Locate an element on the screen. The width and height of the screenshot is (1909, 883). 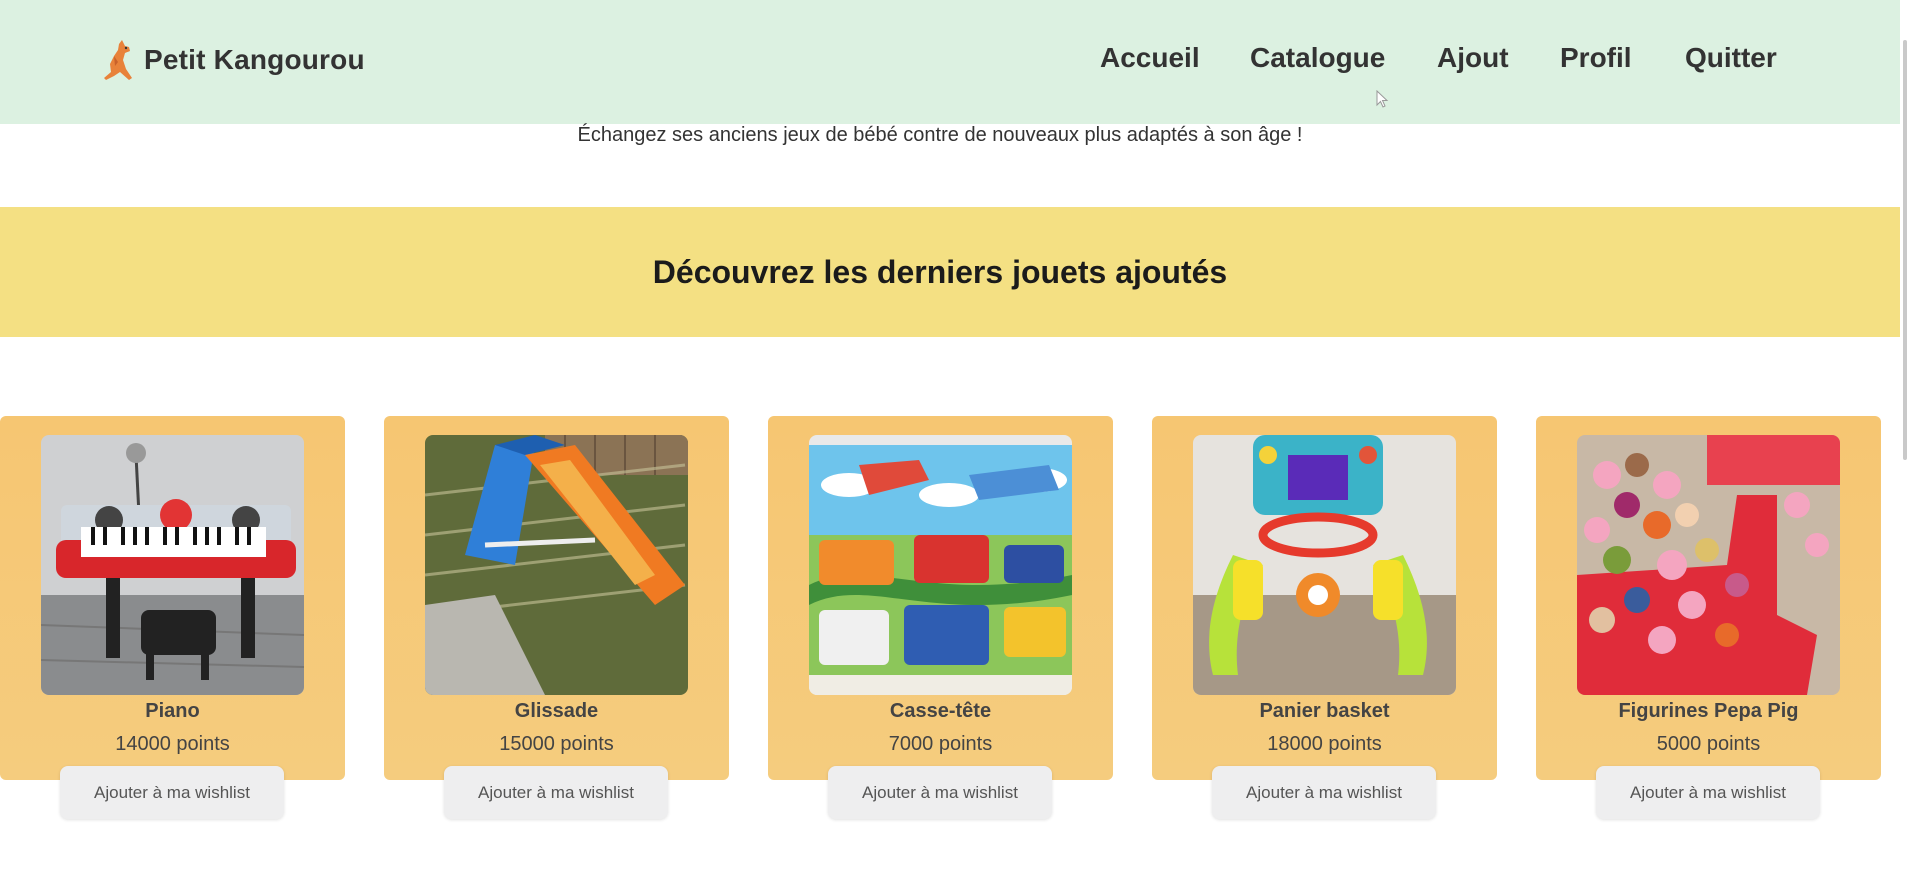
nav-link-catalogue: Catalogue is located at coordinates (1317, 58).